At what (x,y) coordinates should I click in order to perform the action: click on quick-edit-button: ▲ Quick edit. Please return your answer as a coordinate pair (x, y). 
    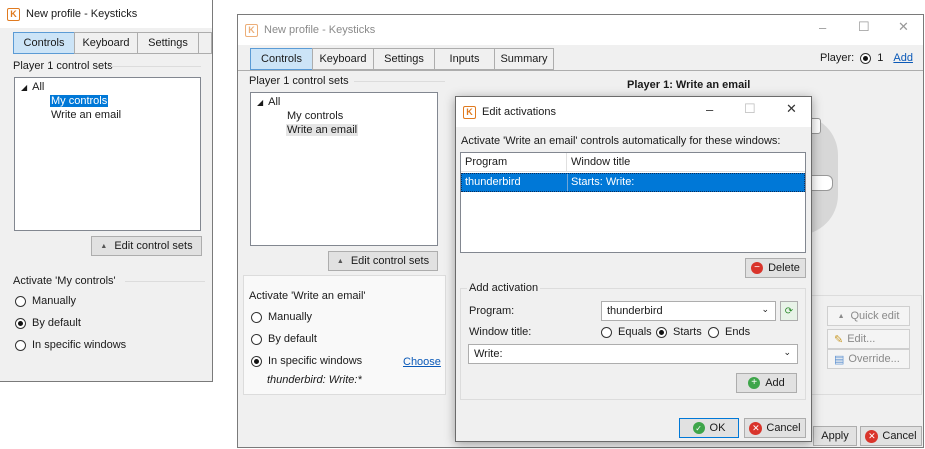
    Looking at the image, I should click on (868, 316).